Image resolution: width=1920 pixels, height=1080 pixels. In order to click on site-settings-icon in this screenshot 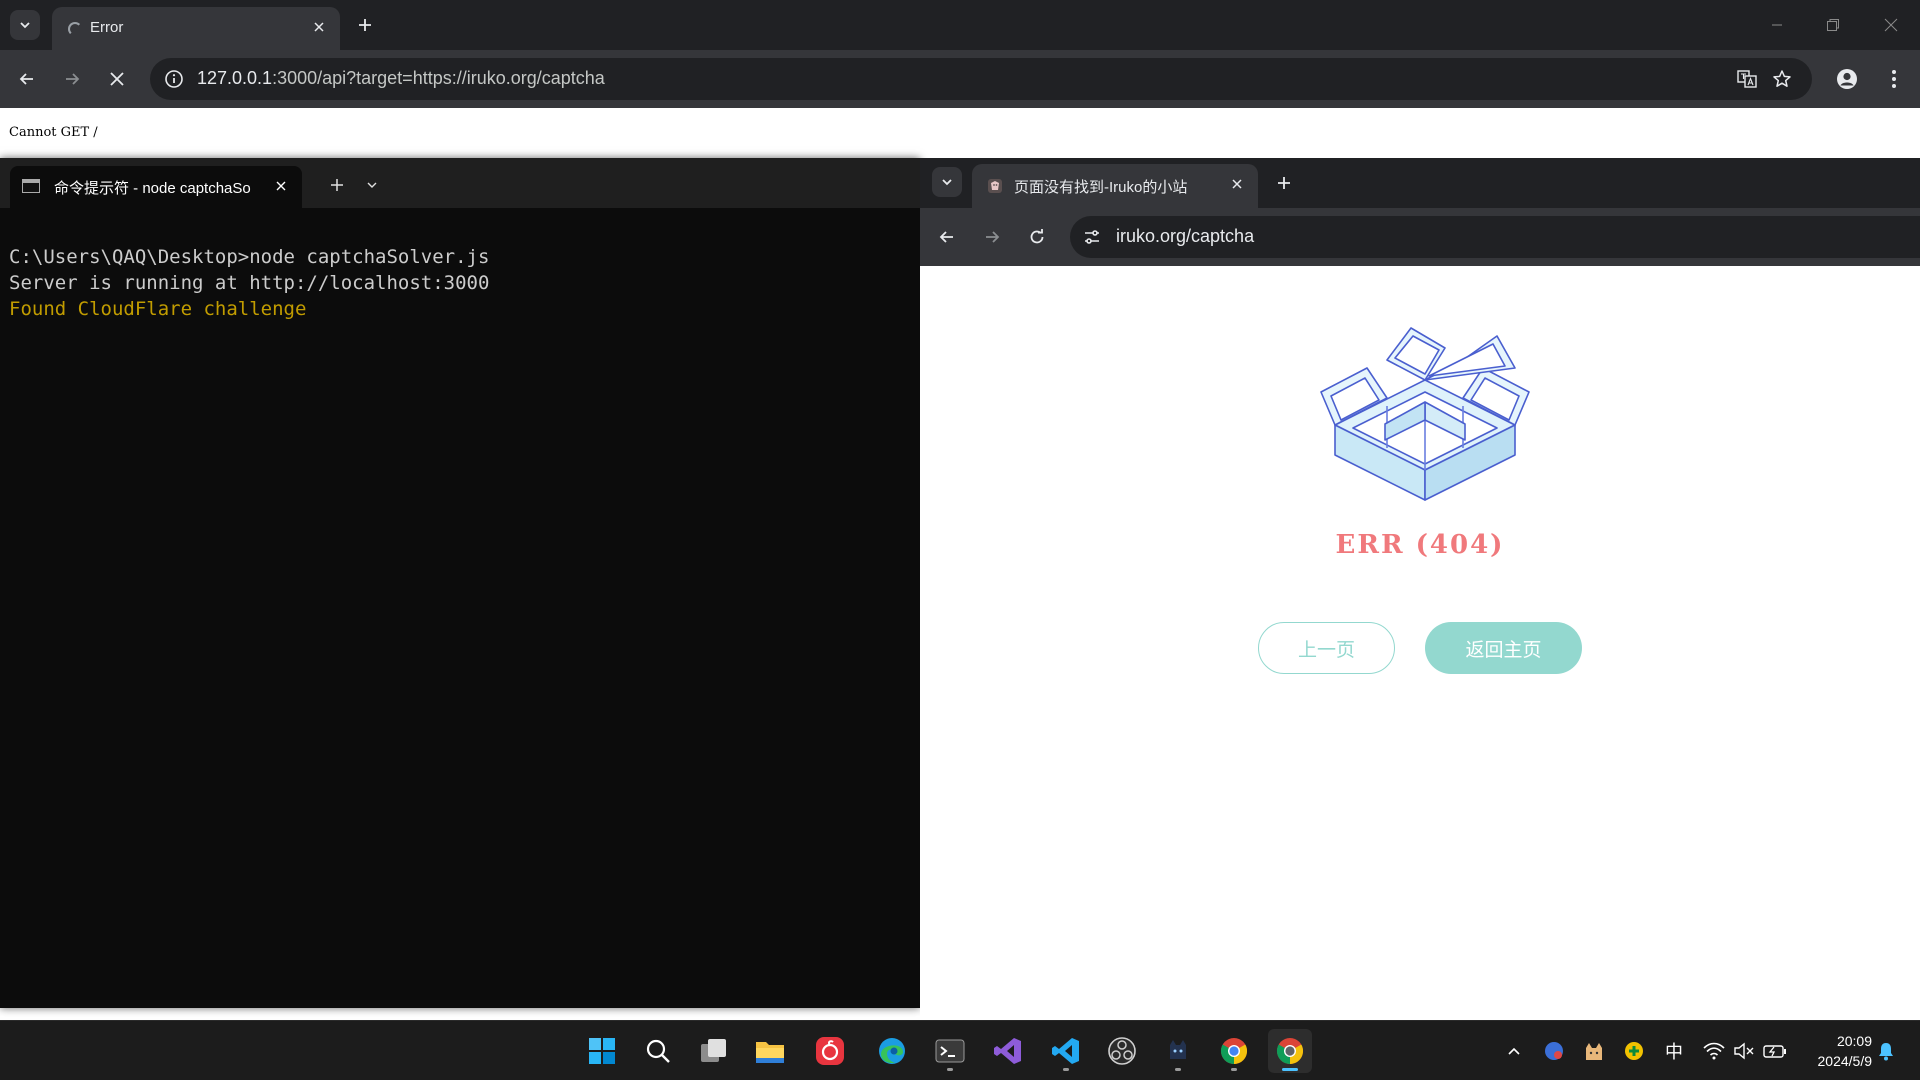, I will do `click(1092, 237)`.